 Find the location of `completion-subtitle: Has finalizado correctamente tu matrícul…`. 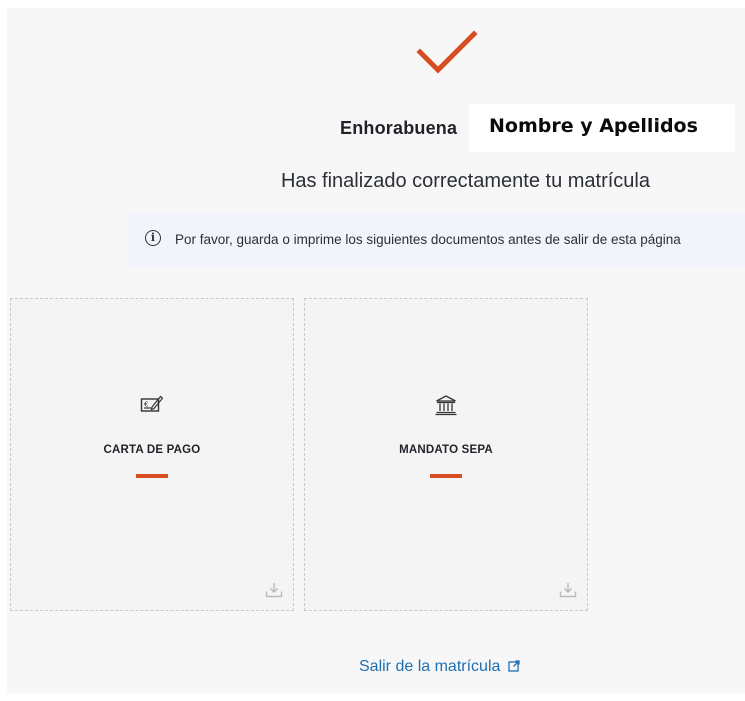

completion-subtitle: Has finalizado correctamente tu matrícul… is located at coordinates (372, 181).